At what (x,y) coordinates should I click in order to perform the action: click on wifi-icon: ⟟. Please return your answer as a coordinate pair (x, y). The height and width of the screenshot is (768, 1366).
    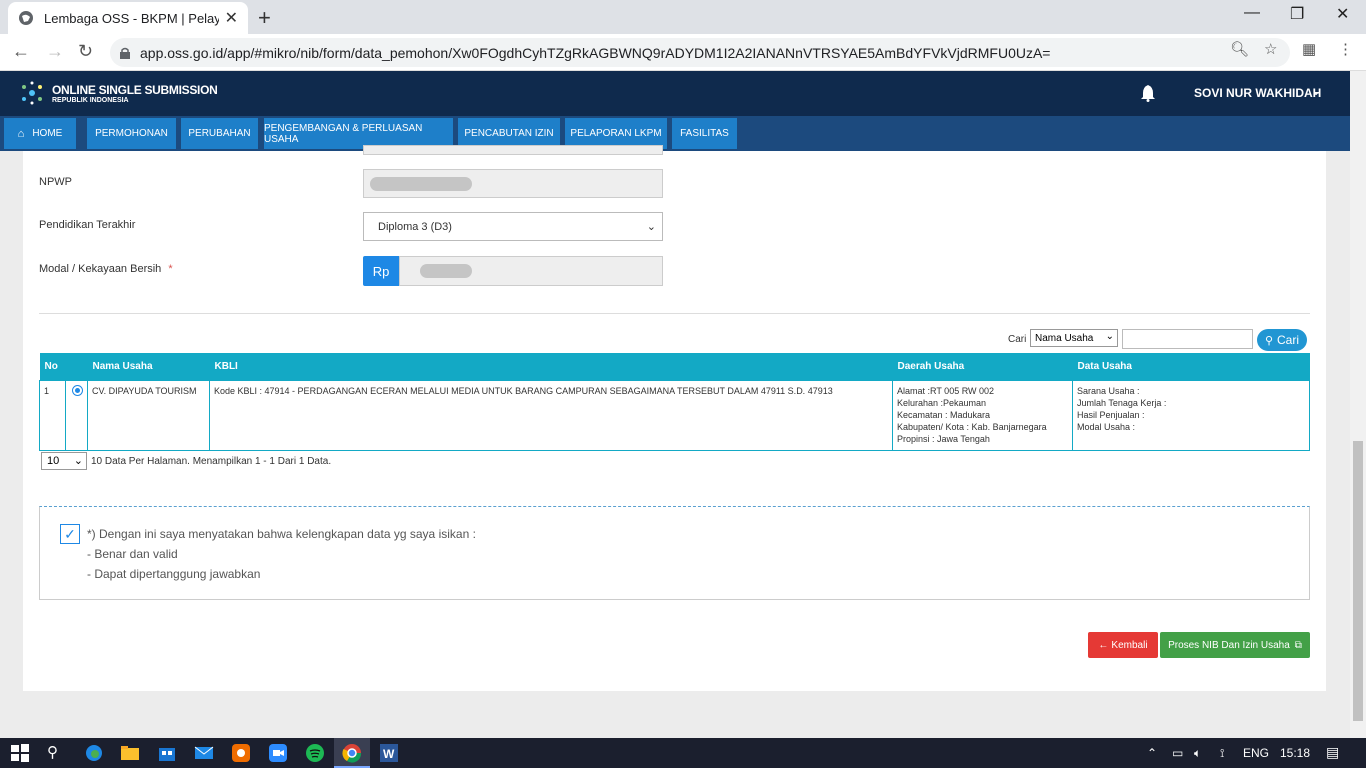
    Looking at the image, I should click on (1222, 753).